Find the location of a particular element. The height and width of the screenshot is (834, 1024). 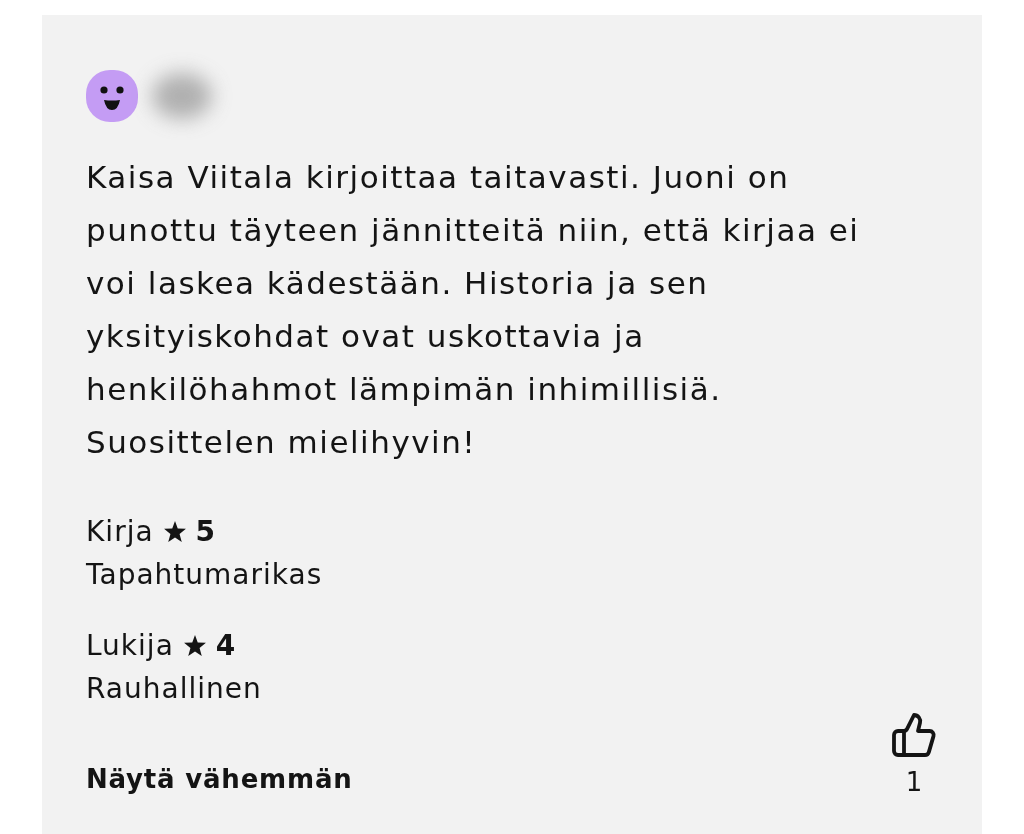

rating-descriptor: Tapahtumarikas is located at coordinates (204, 575).